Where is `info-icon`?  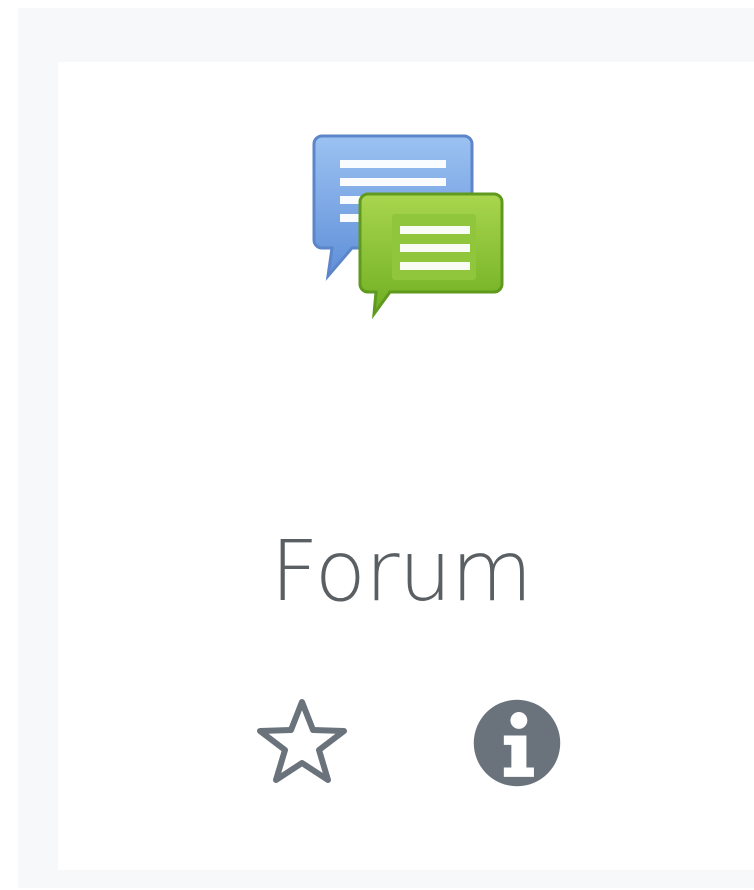 info-icon is located at coordinates (517, 743).